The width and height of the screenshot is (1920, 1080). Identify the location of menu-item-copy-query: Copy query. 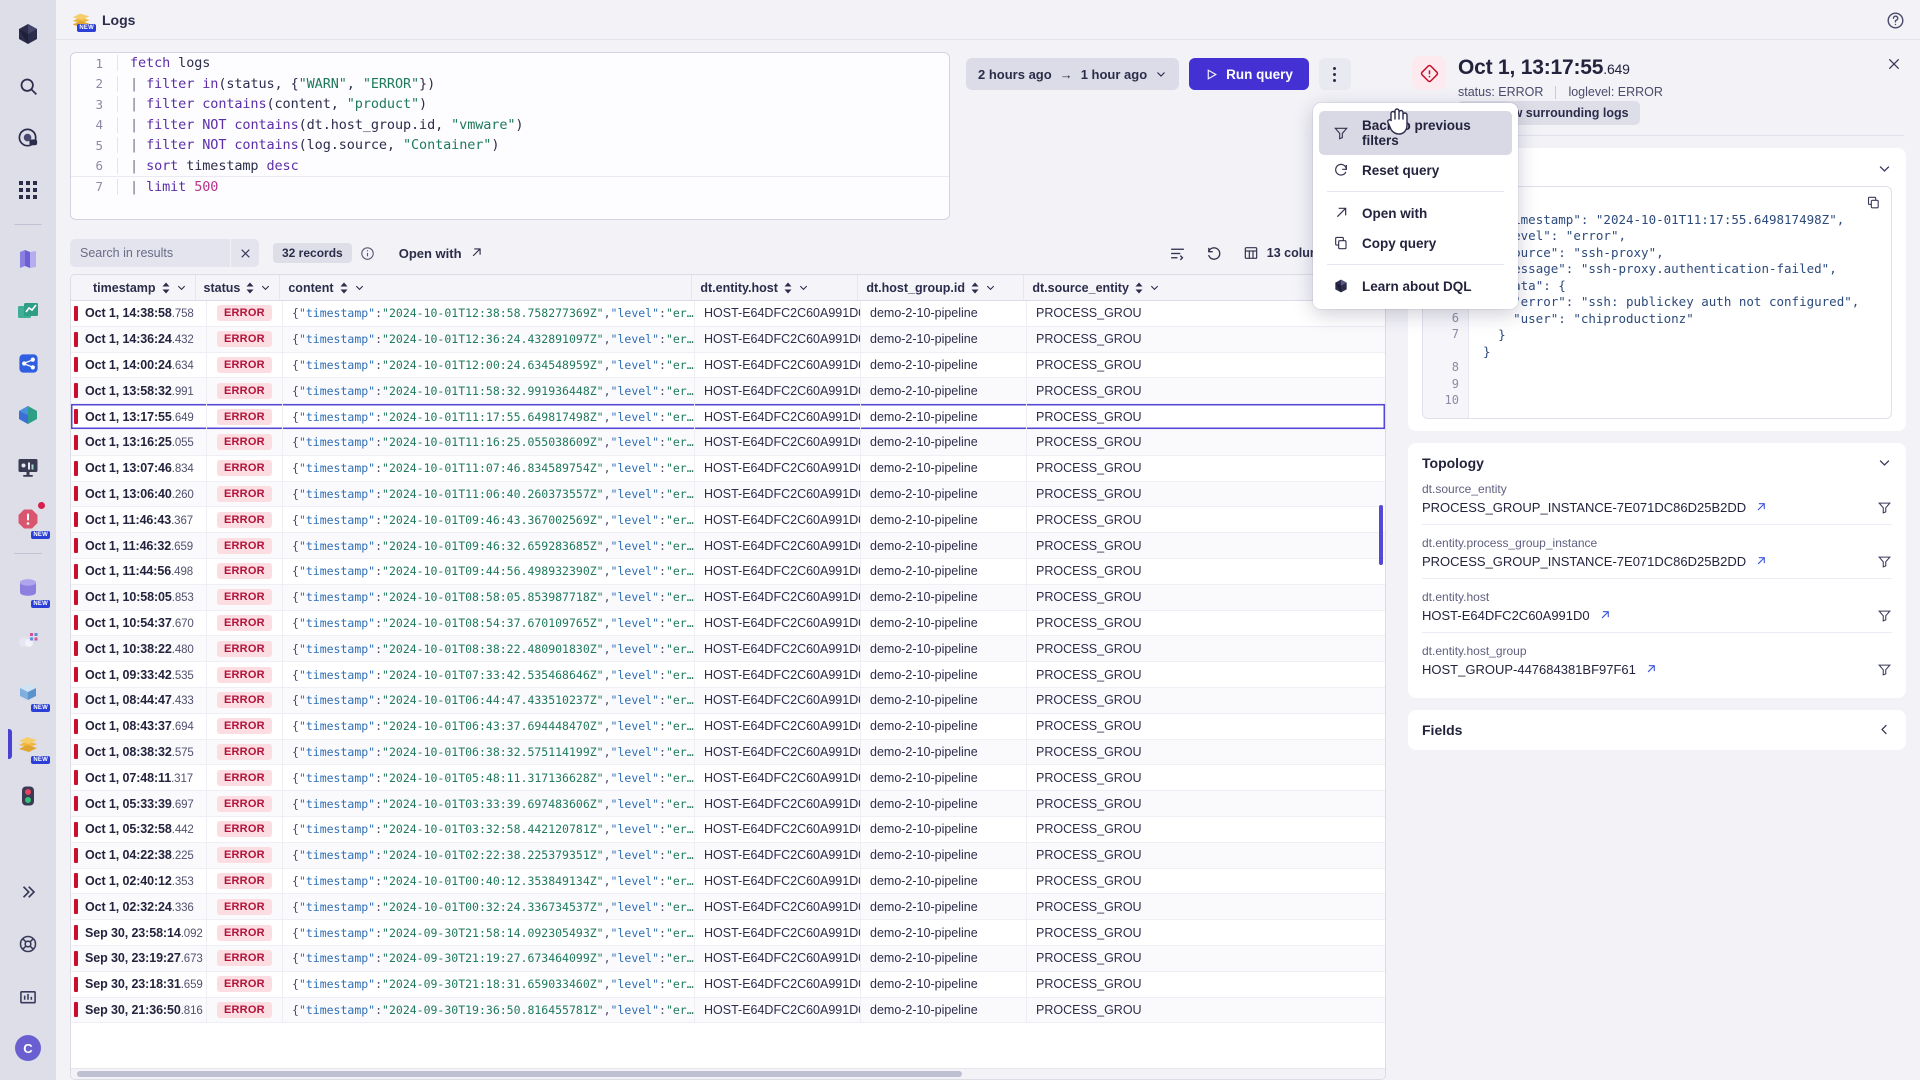
(1415, 243).